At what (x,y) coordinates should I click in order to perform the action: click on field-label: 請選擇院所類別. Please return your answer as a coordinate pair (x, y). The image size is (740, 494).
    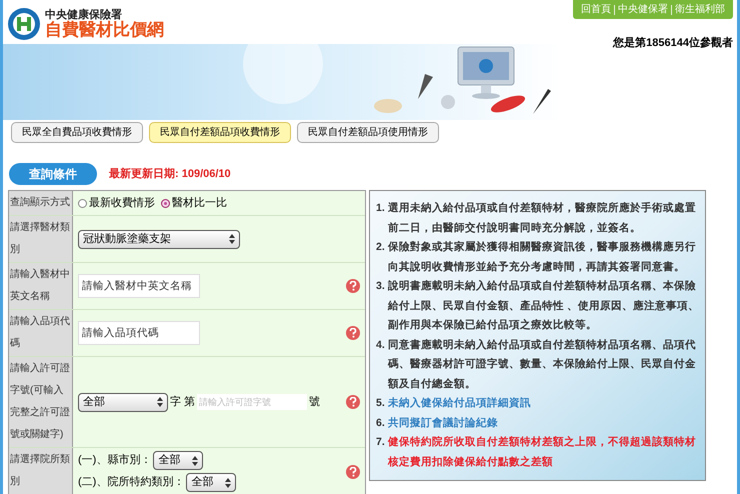
    Looking at the image, I should click on (40, 470).